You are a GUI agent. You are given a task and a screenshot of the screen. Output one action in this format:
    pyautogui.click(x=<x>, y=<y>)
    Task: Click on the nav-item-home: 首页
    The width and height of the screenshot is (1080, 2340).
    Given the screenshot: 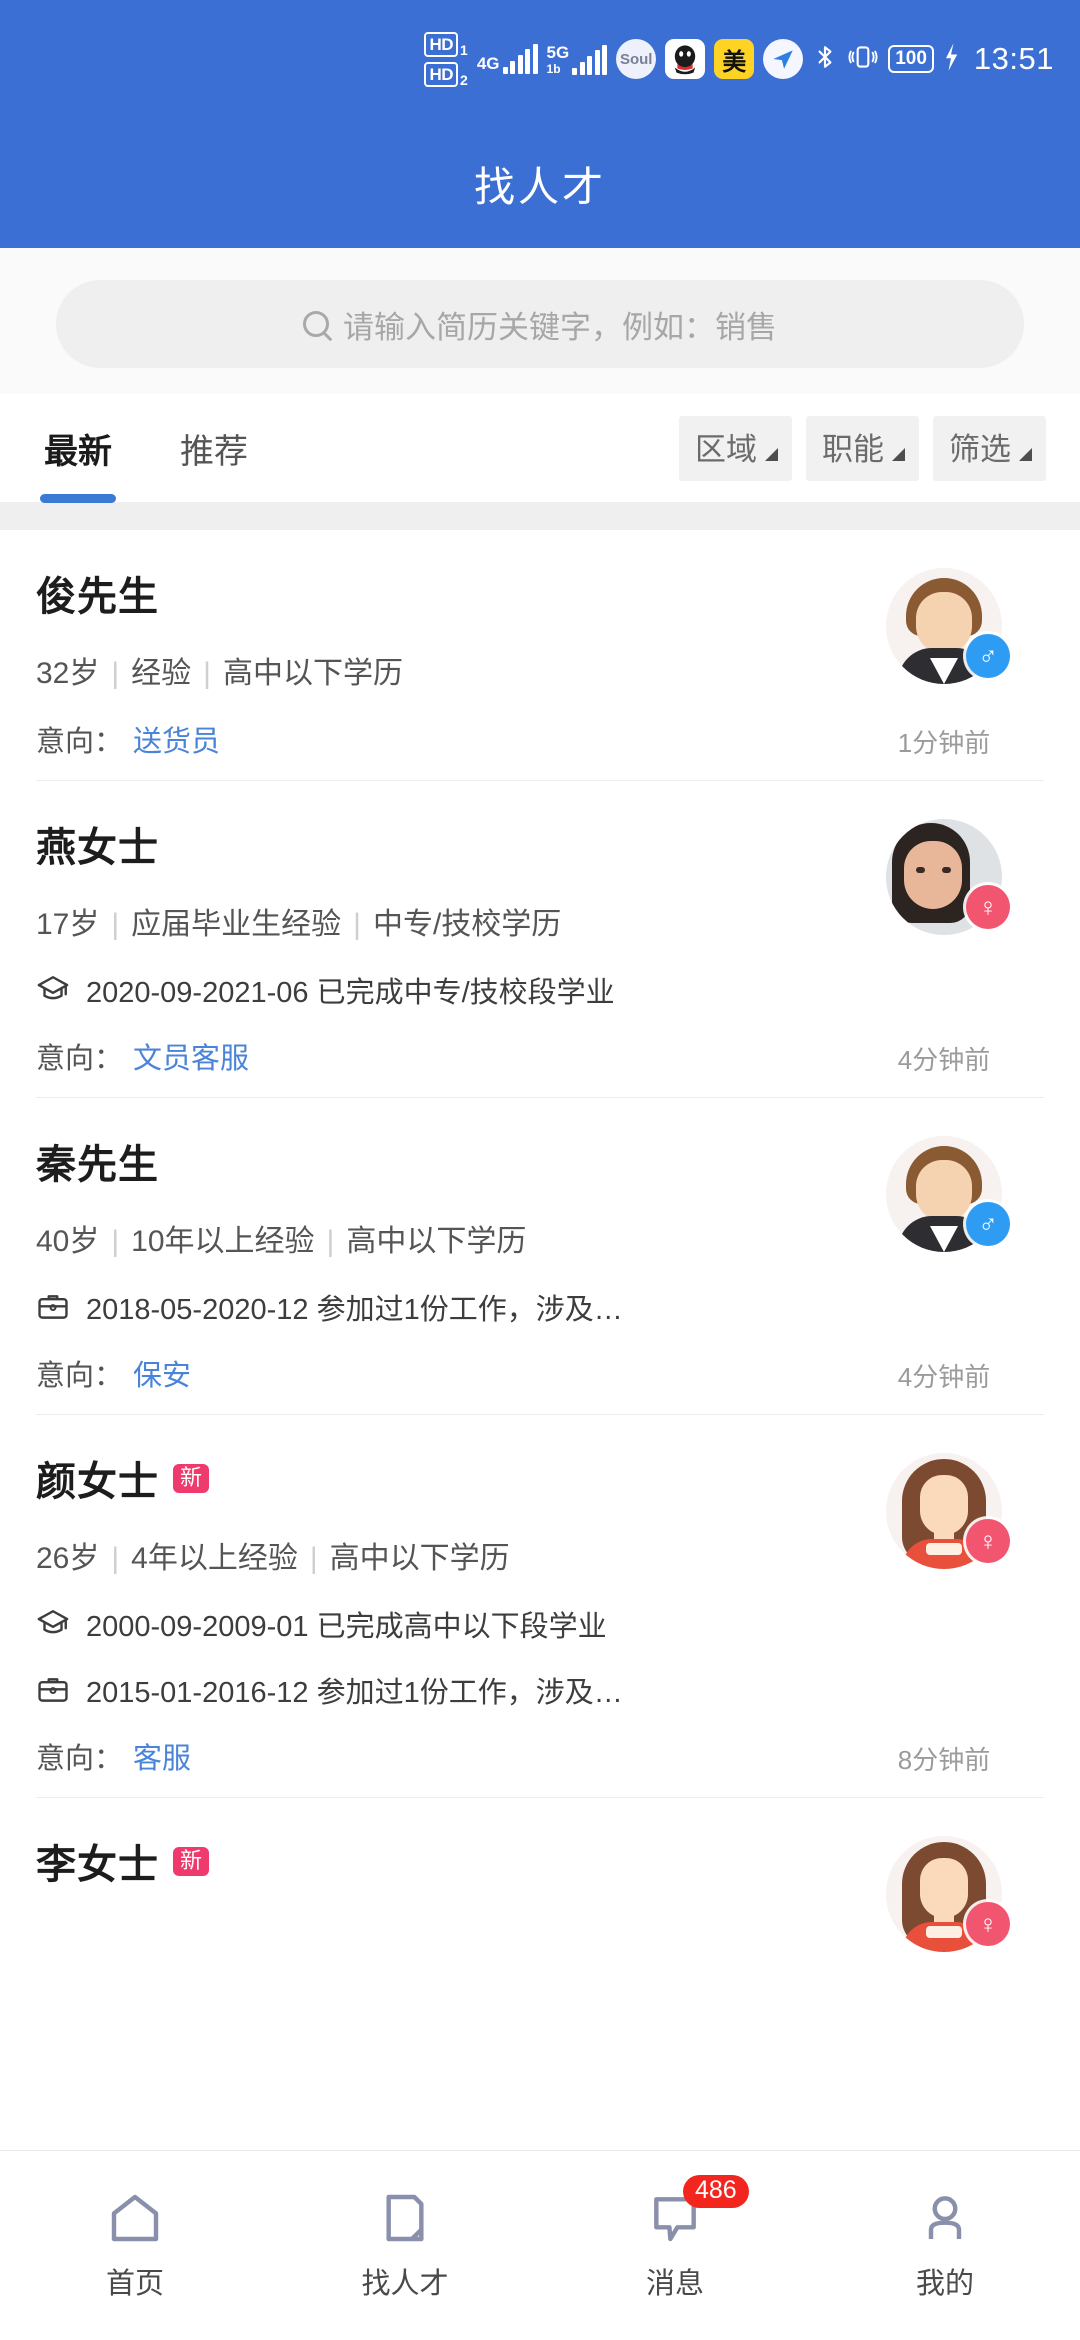 What is the action you would take?
    pyautogui.click(x=135, y=2245)
    